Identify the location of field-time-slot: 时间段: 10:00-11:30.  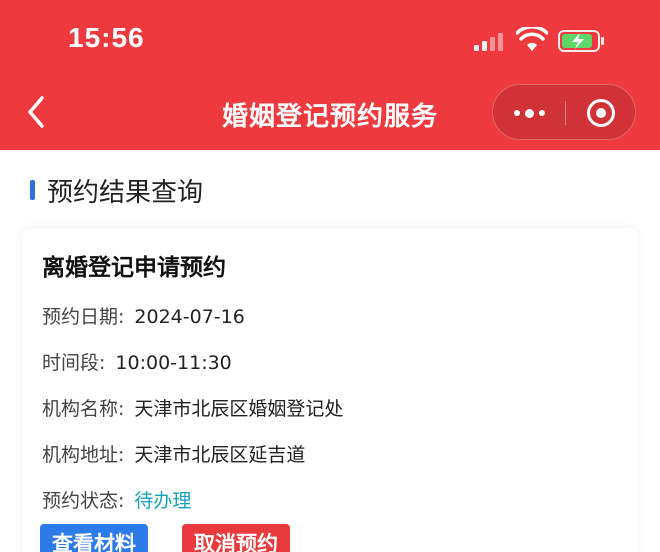
(137, 361).